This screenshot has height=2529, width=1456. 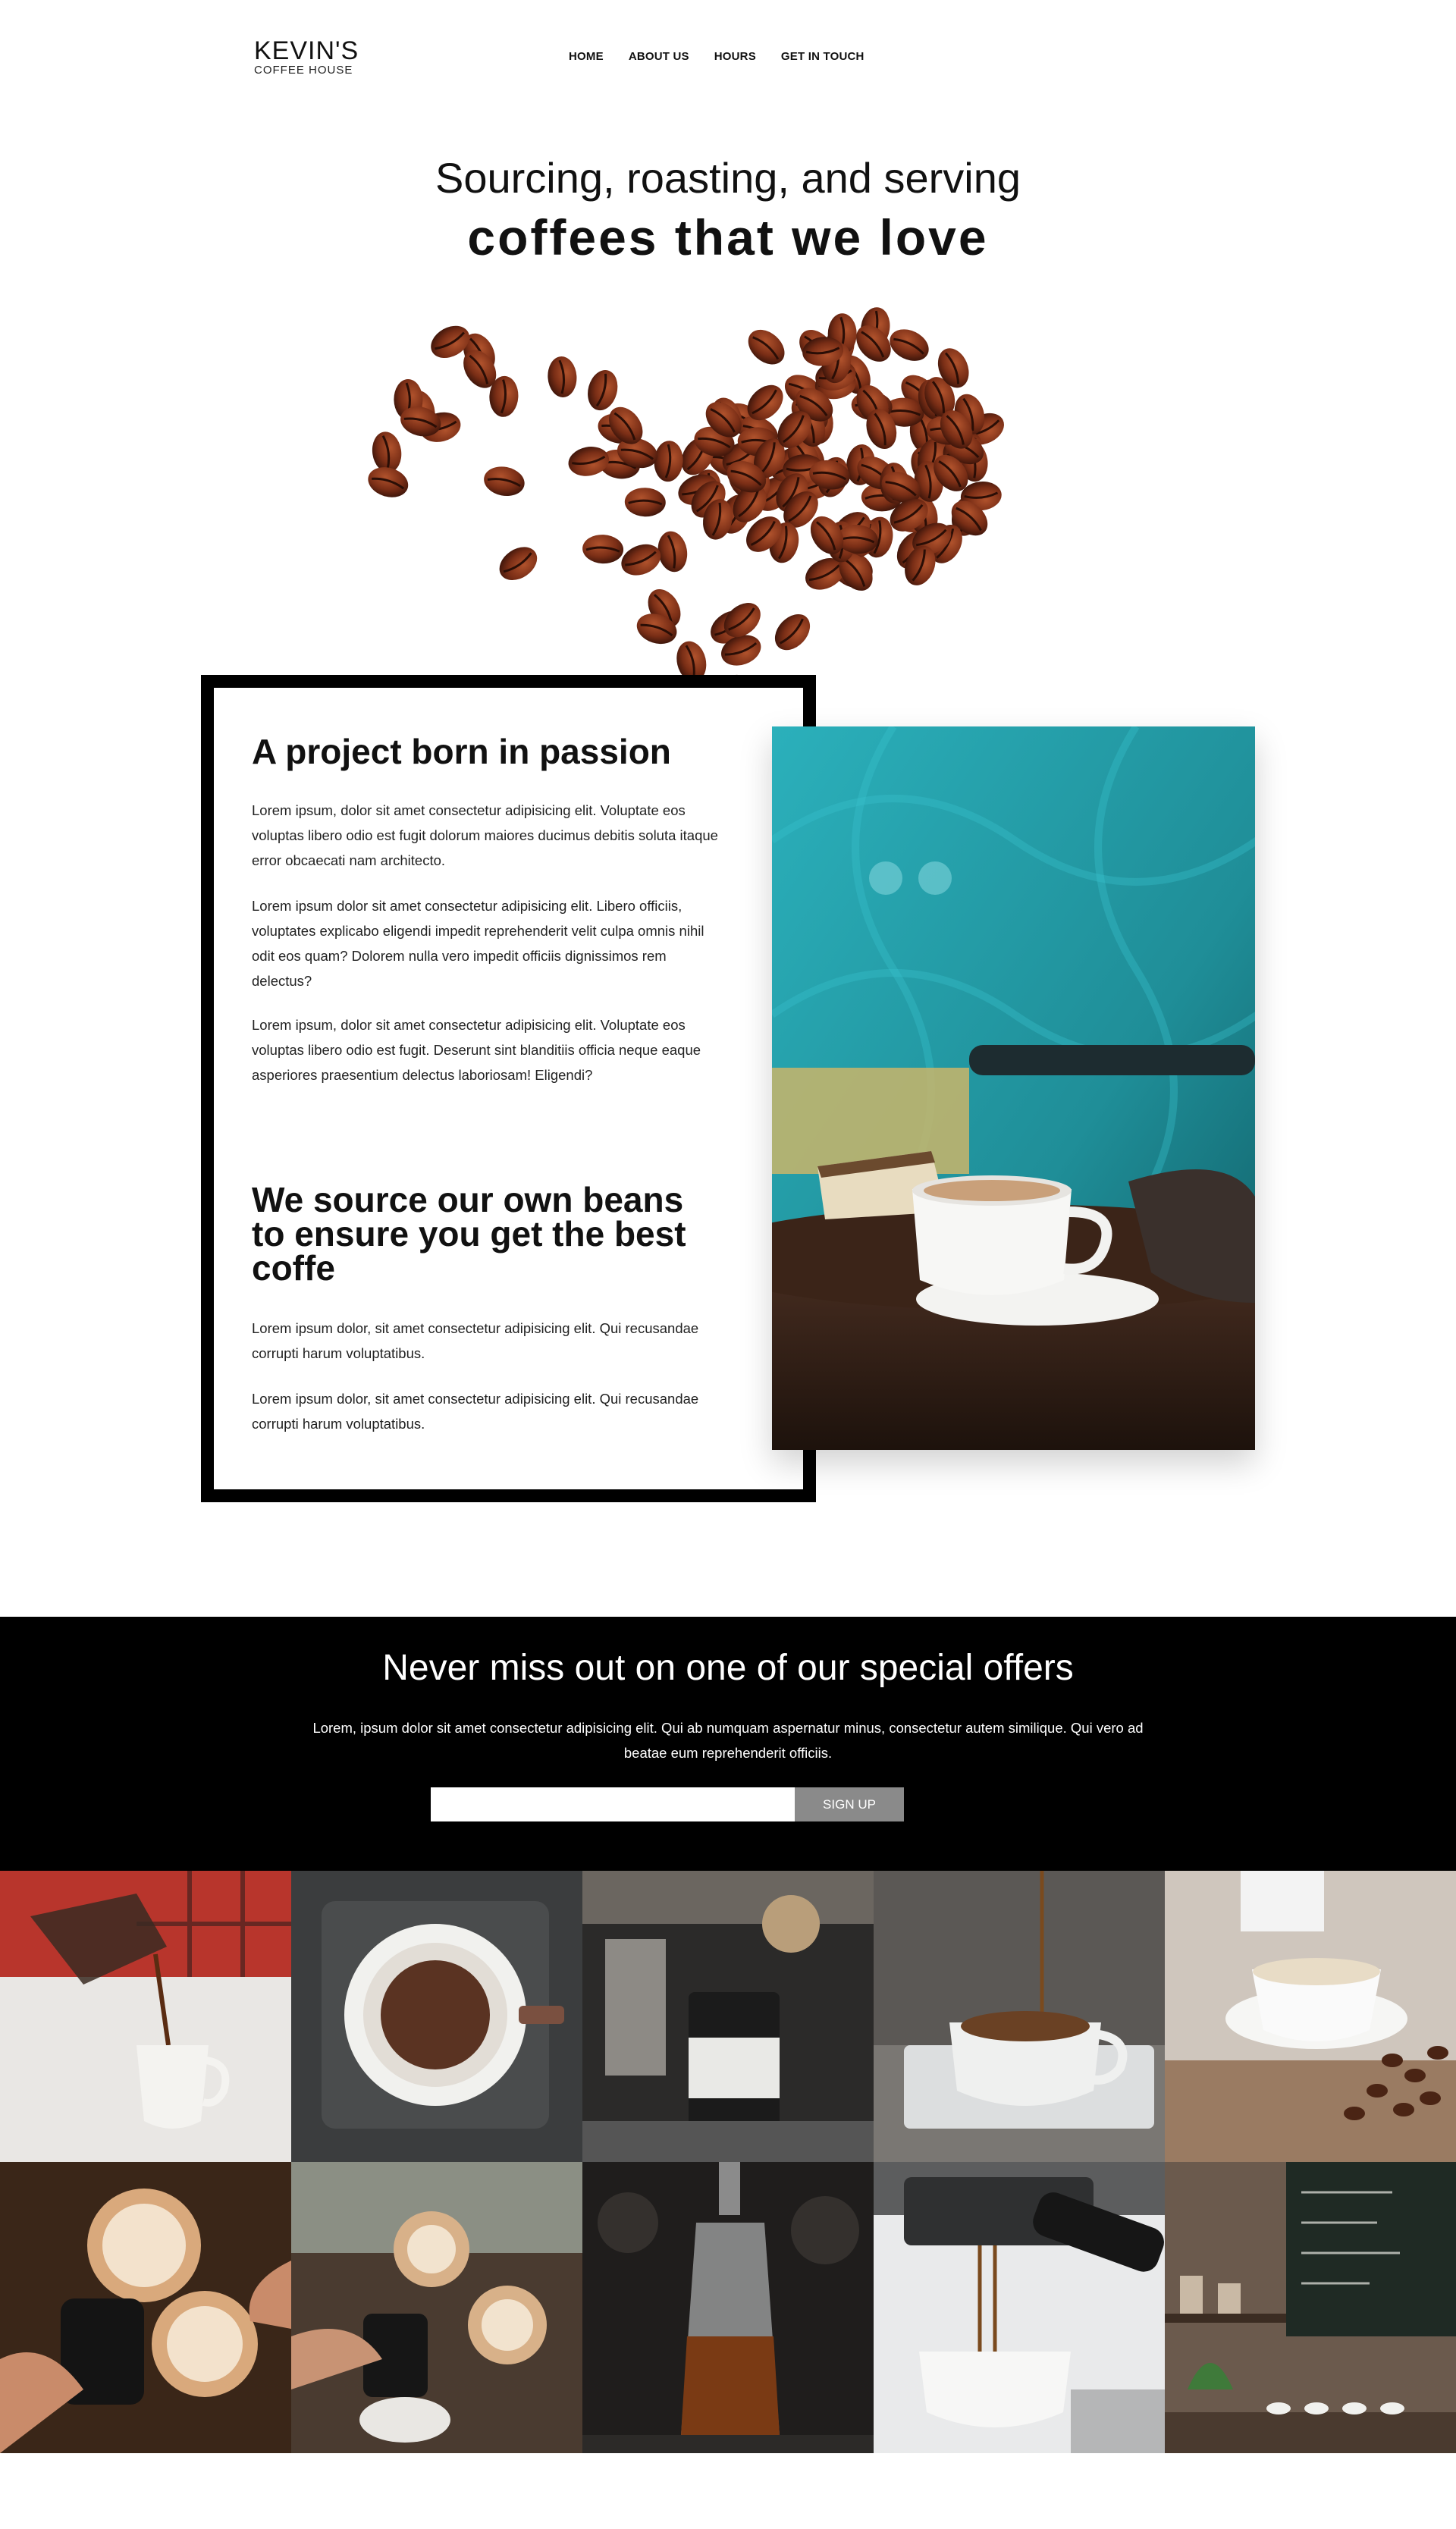 I want to click on nav-about-us: ABOUT US, so click(x=659, y=56).